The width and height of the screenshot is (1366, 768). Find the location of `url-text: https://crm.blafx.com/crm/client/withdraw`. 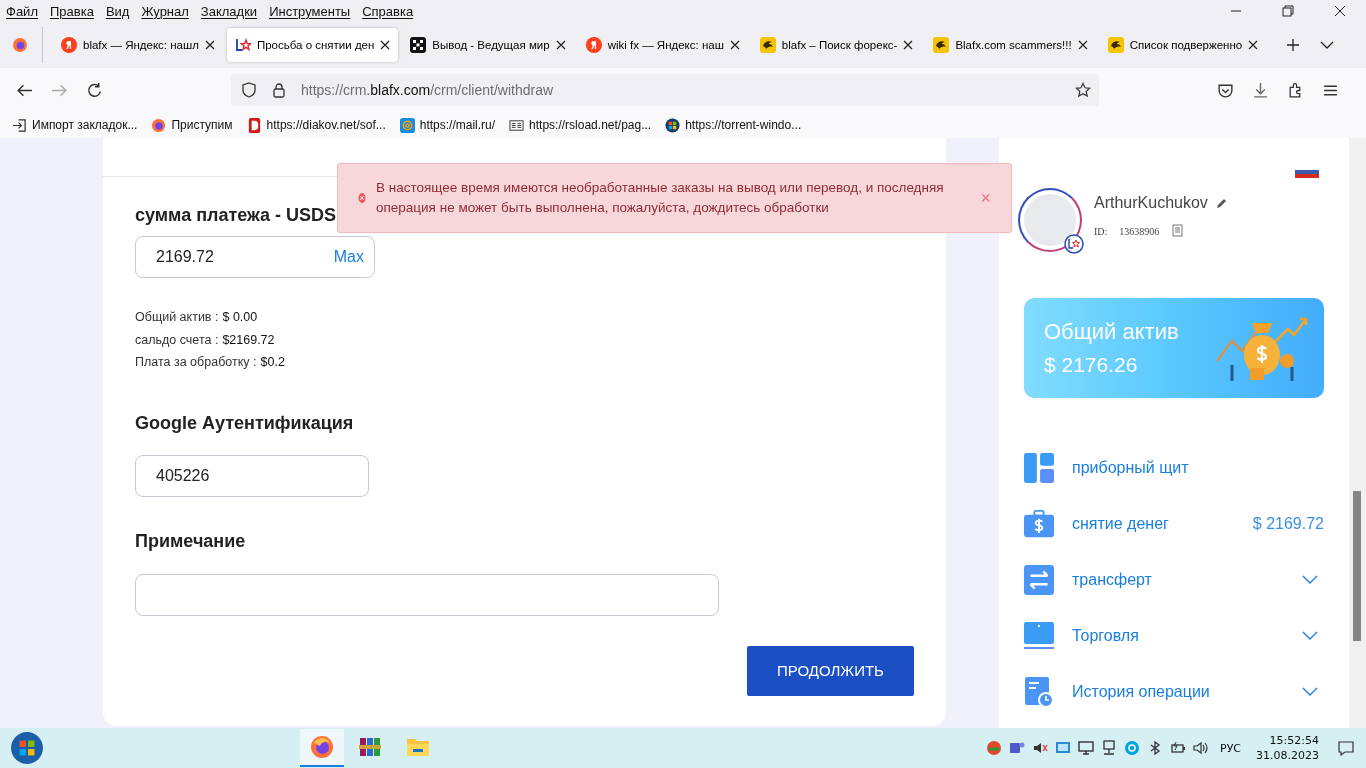

url-text: https://crm.blafx.com/crm/client/withdraw is located at coordinates (427, 90).